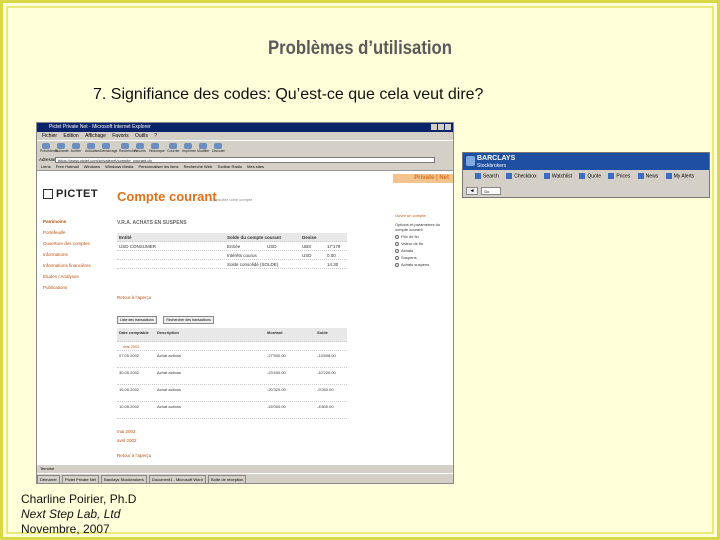 This screenshot has width=720, height=540. What do you see at coordinates (509, 176) in the screenshot?
I see `checkbox-icon` at bounding box center [509, 176].